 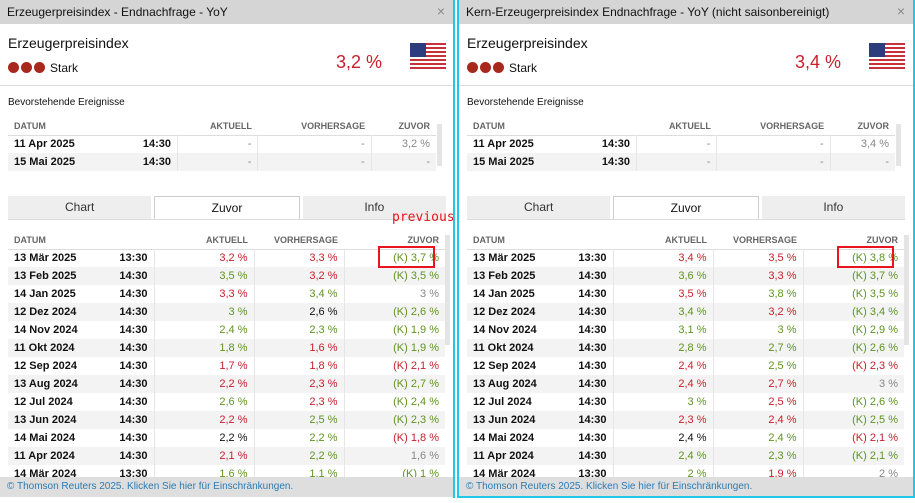 What do you see at coordinates (685, 330) in the screenshot?
I see `history-row: 14 Nov 2024 14:30 3,1 % 3 % (K) 2,9 %` at bounding box center [685, 330].